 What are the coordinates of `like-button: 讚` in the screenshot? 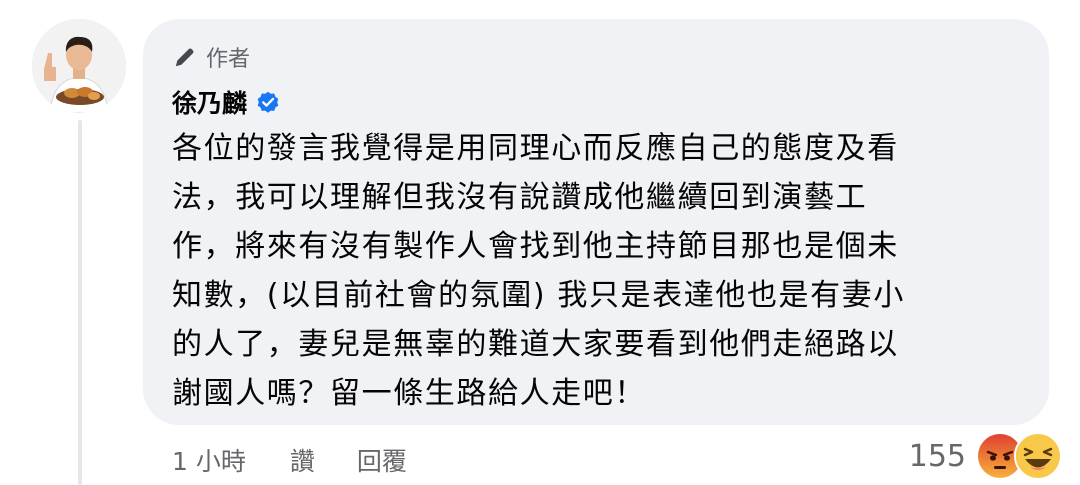 It's located at (302, 460).